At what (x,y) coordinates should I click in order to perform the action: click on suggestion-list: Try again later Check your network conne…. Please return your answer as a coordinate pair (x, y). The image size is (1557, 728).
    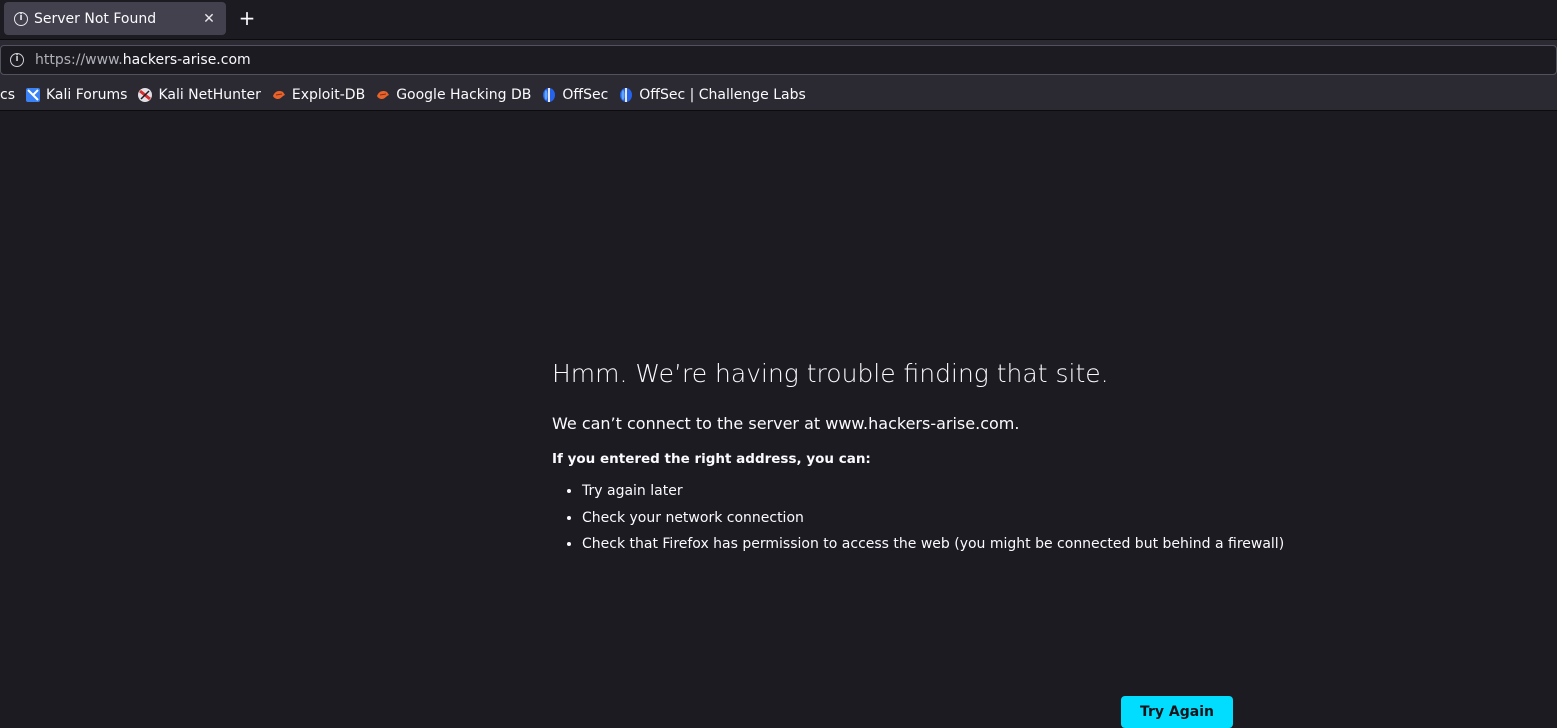
    Looking at the image, I should click on (918, 521).